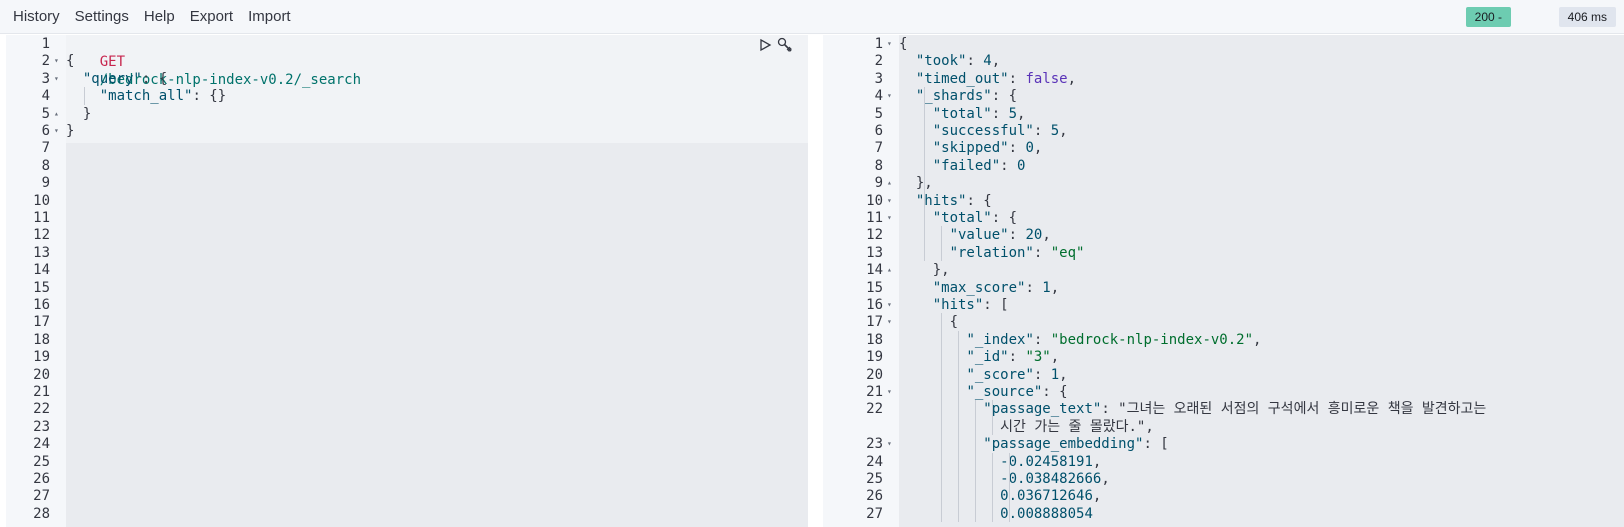  I want to click on request-code-line: "query": {, so click(116, 79).